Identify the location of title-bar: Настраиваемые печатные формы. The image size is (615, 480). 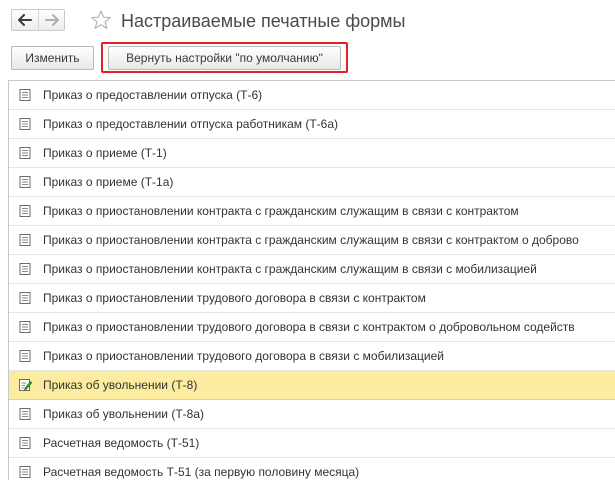
(307, 21).